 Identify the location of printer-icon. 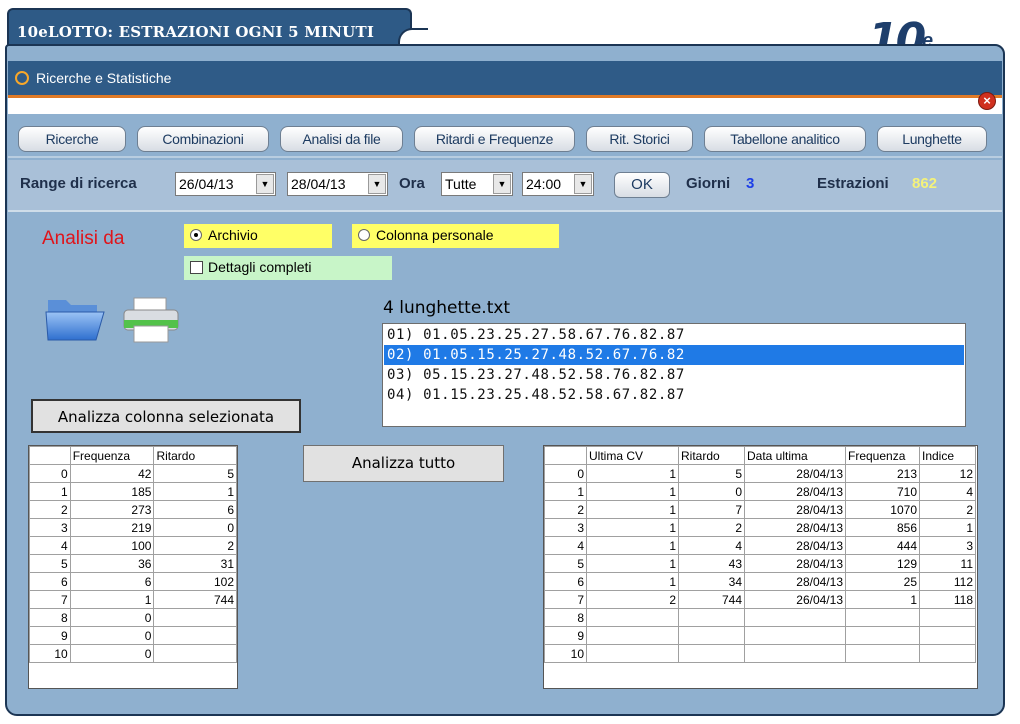
(151, 320).